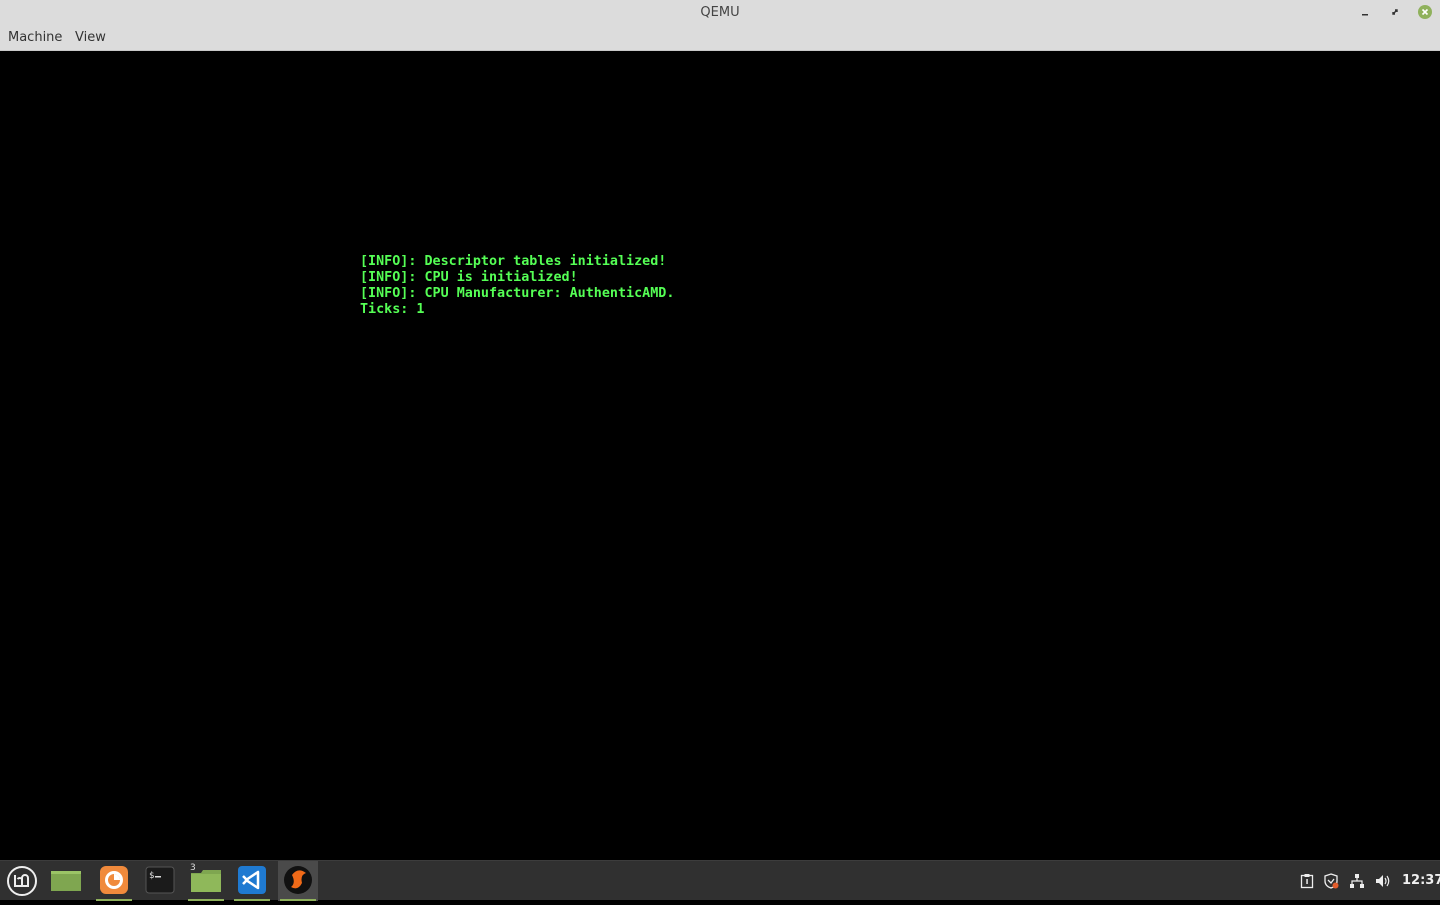 Image resolution: width=1440 pixels, height=905 pixels. What do you see at coordinates (1421, 881) in the screenshot?
I see `clock: 12:37` at bounding box center [1421, 881].